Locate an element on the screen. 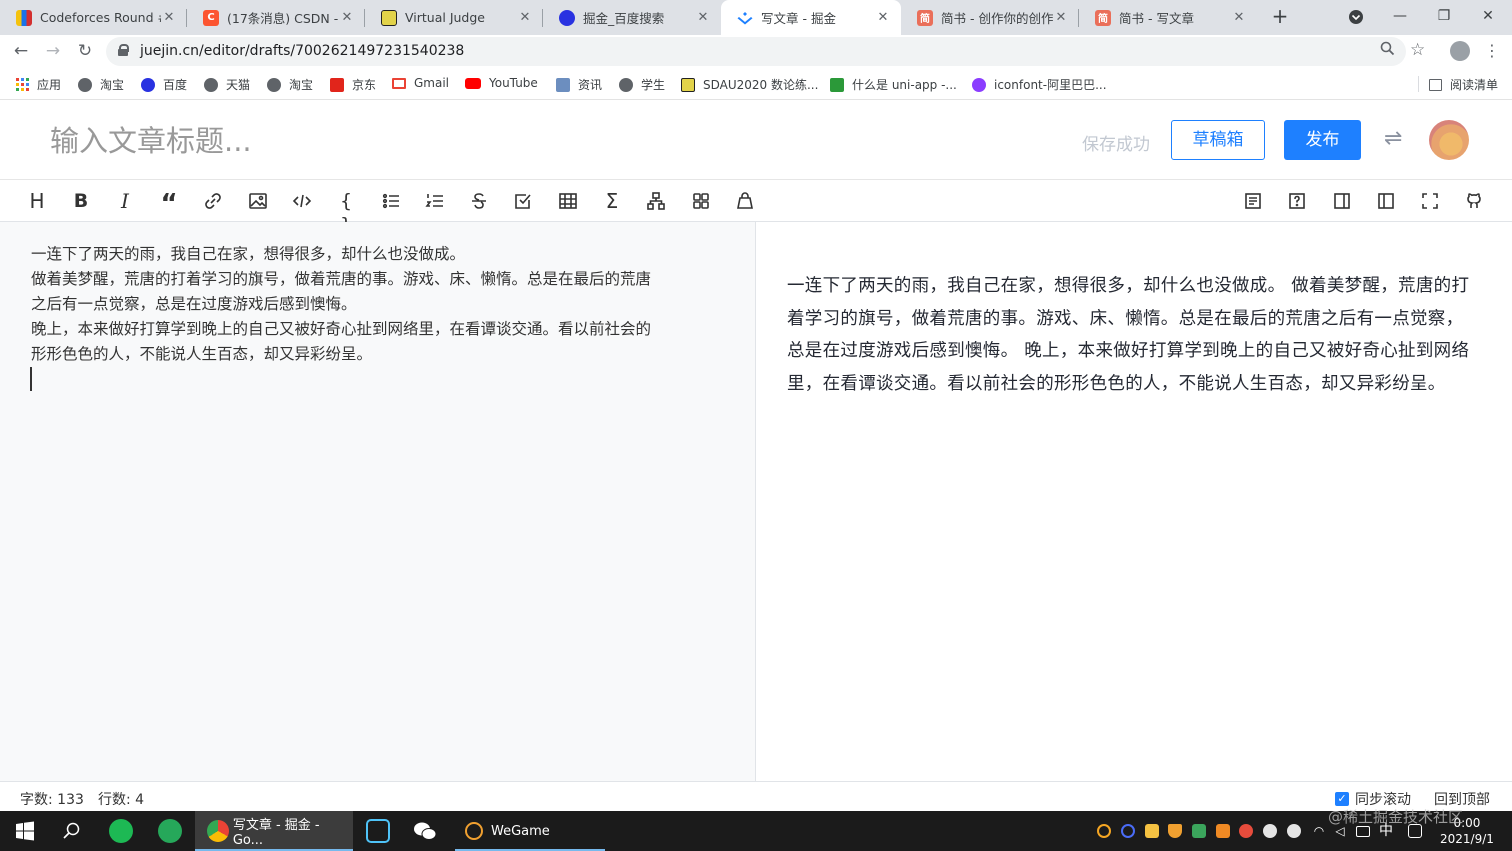 This screenshot has width=1512, height=851. bilibili-icon is located at coordinates (378, 831).